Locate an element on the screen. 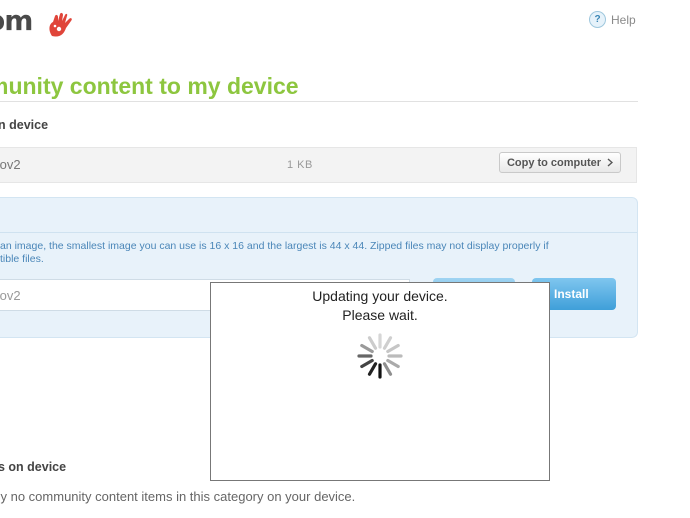 The image size is (690, 518). help-link: ? Help is located at coordinates (612, 19).